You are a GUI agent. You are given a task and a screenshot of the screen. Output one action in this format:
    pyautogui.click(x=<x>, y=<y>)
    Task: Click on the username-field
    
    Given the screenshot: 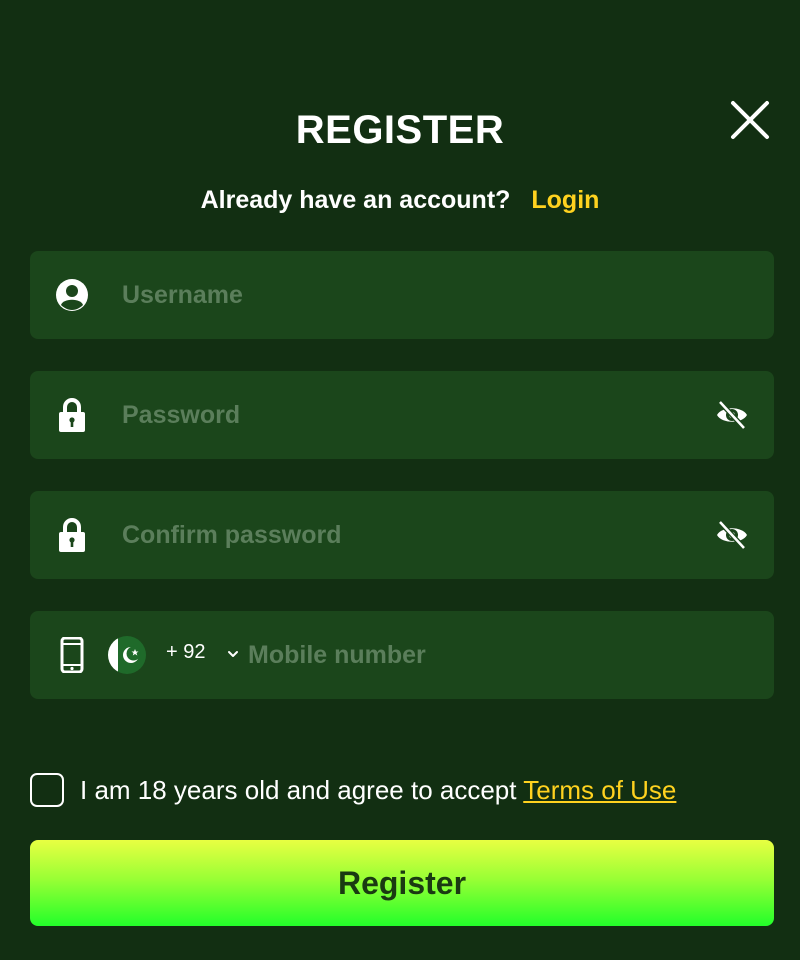 What is the action you would take?
    pyautogui.click(x=402, y=295)
    